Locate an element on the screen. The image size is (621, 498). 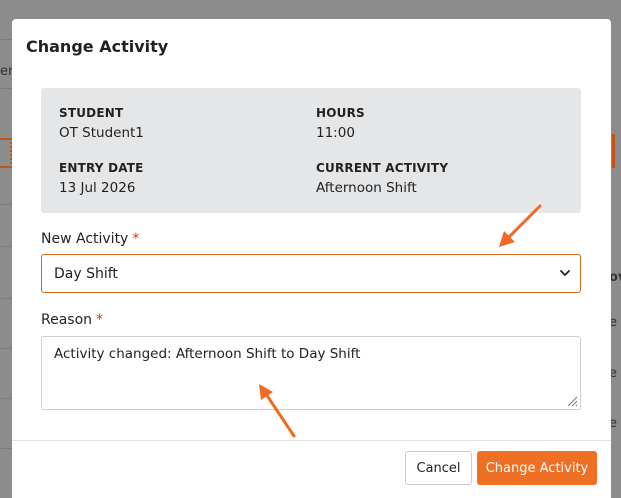
reason-label: Reason * is located at coordinates (72, 320).